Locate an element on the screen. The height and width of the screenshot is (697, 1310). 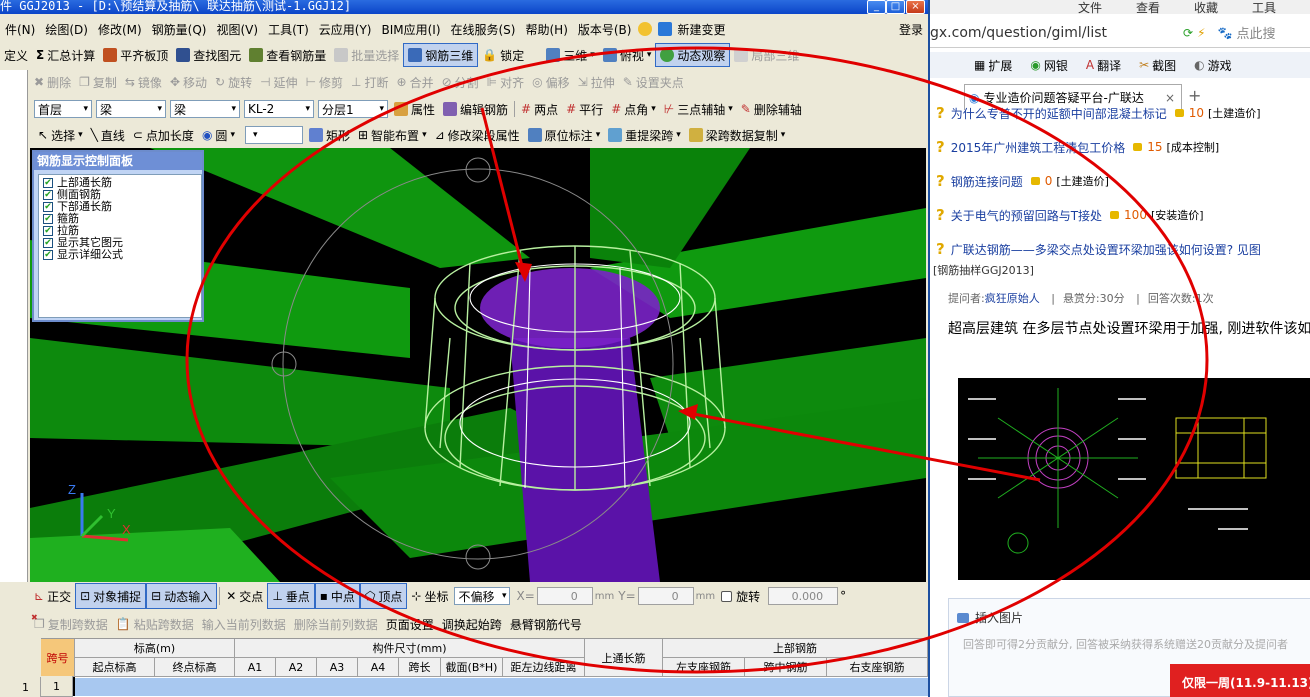
point-length-button: ⊂ 点加长度 is located at coordinates (163, 135).